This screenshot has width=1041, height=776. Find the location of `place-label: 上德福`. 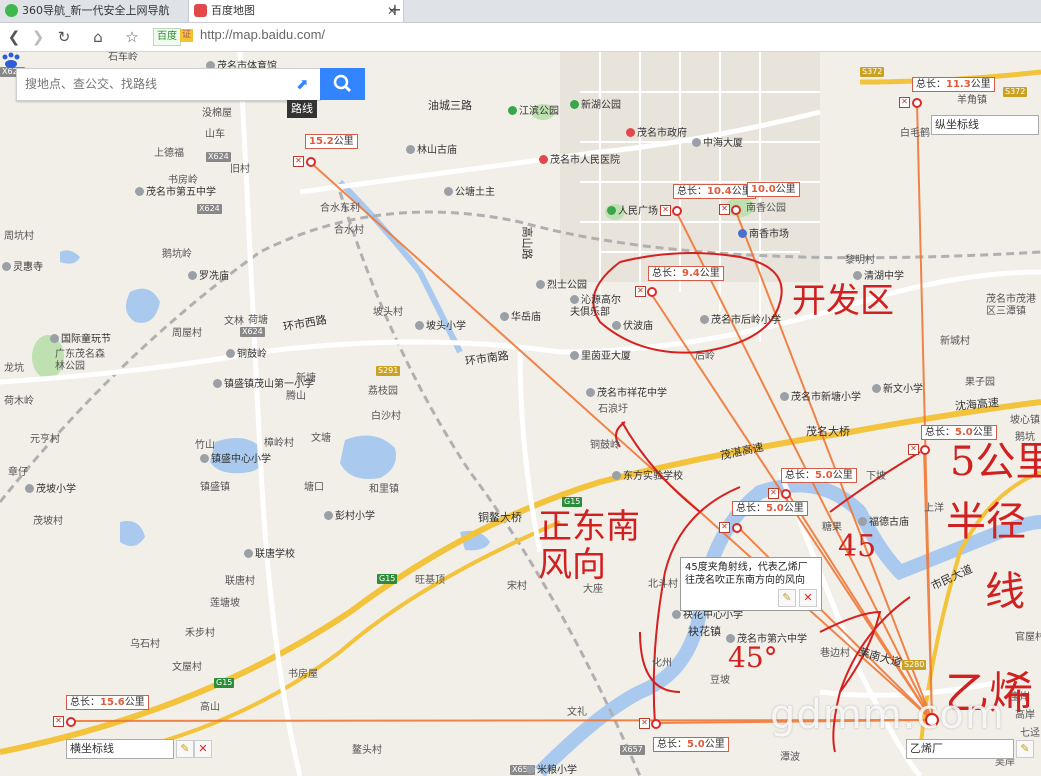

place-label: 上德福 is located at coordinates (169, 153).